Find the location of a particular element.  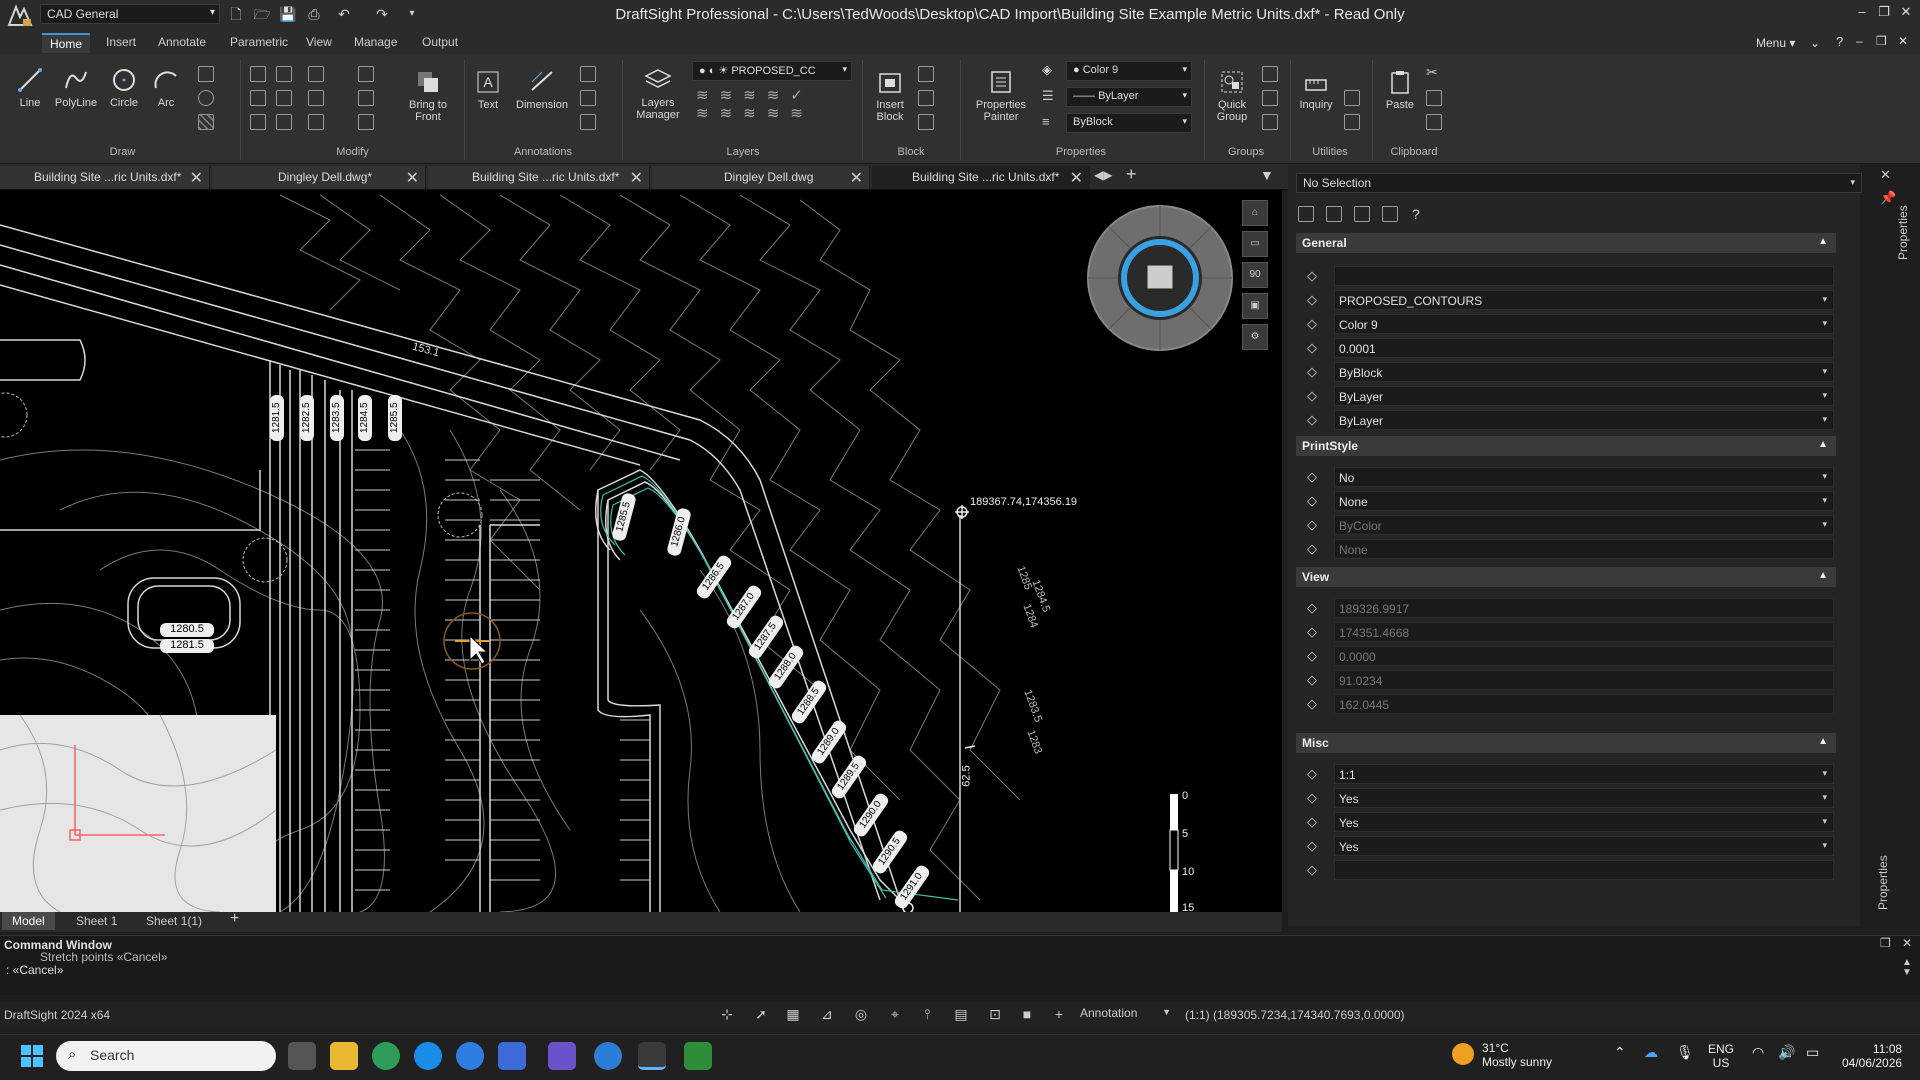

fillet-icon is located at coordinates (366, 122).